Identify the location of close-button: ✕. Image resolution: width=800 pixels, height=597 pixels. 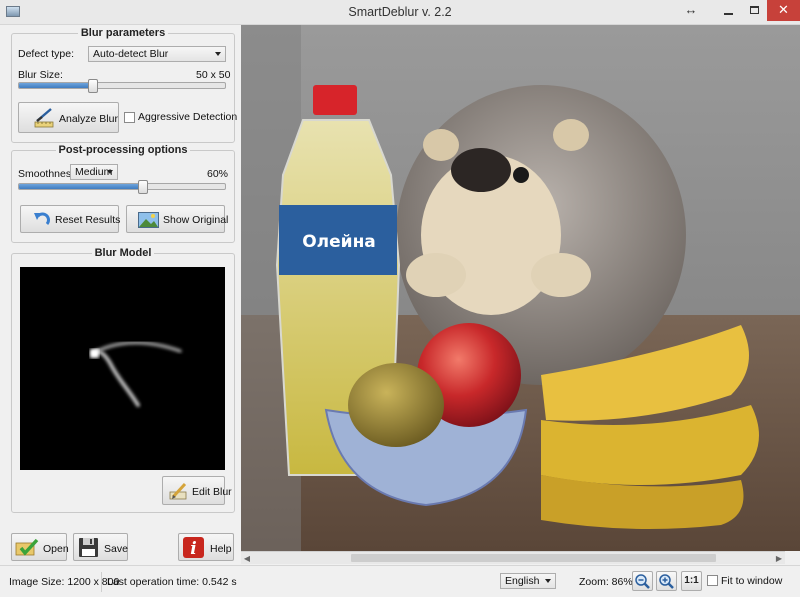
(783, 10).